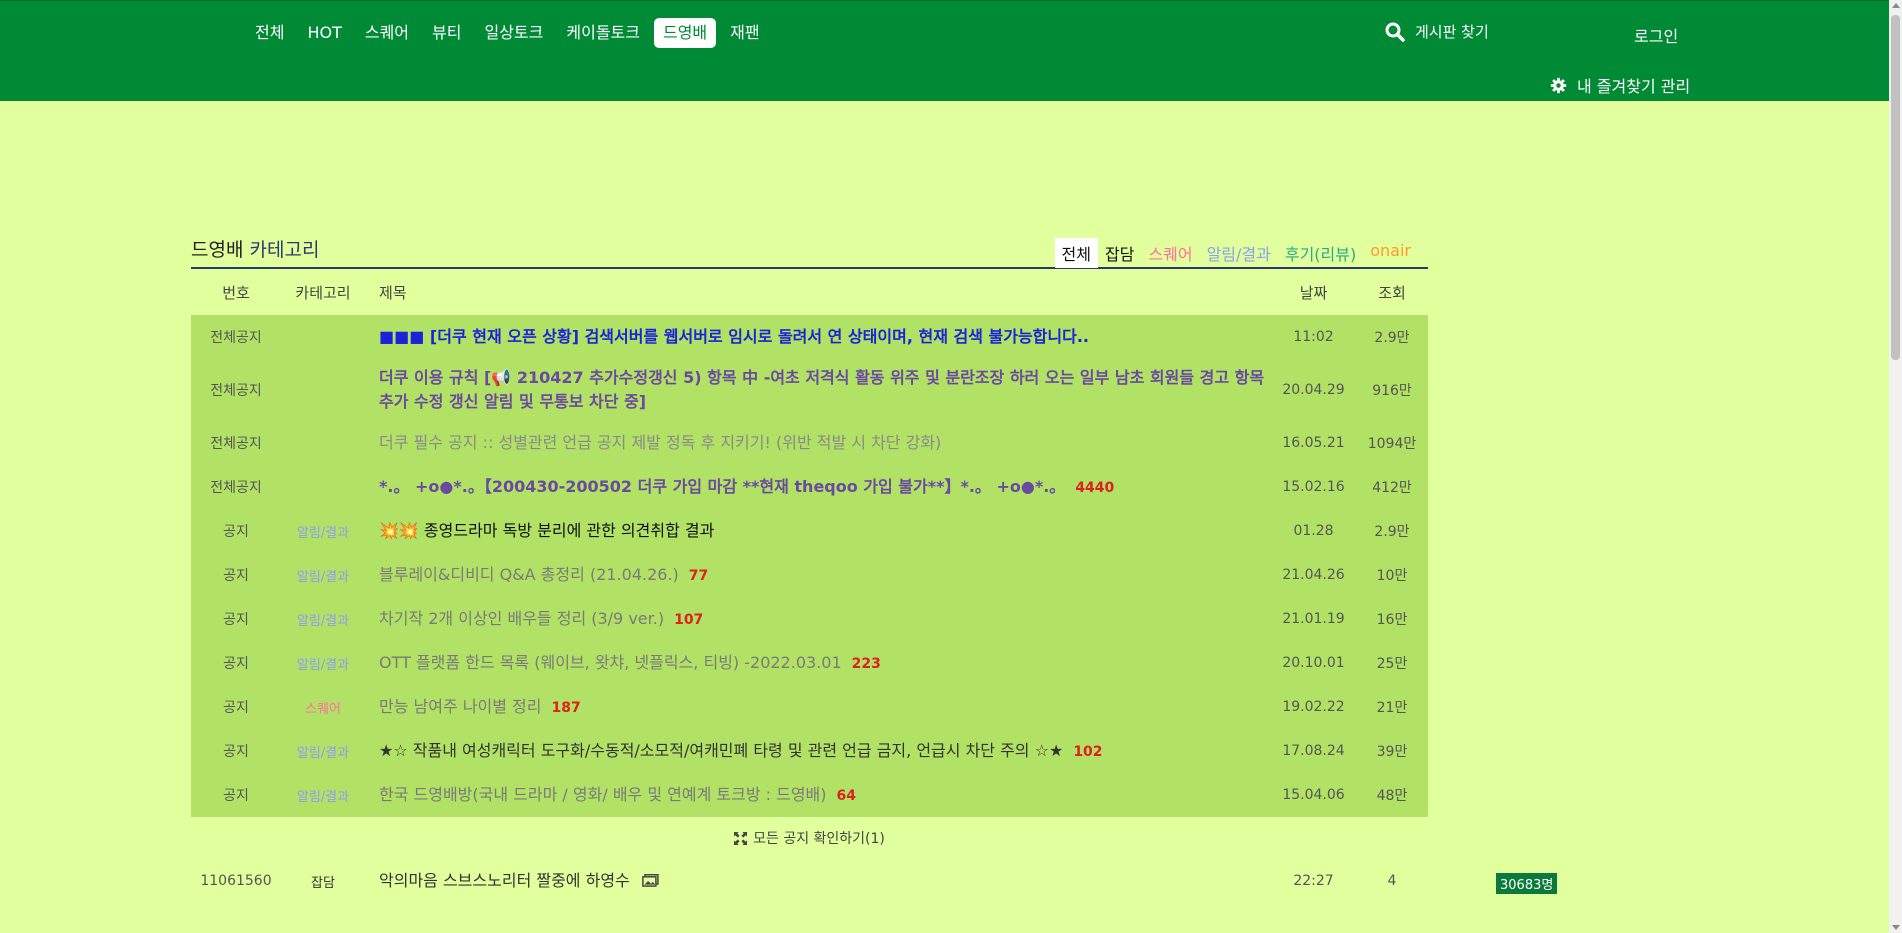 This screenshot has width=1902, height=933. I want to click on comment-count: 107, so click(688, 620).